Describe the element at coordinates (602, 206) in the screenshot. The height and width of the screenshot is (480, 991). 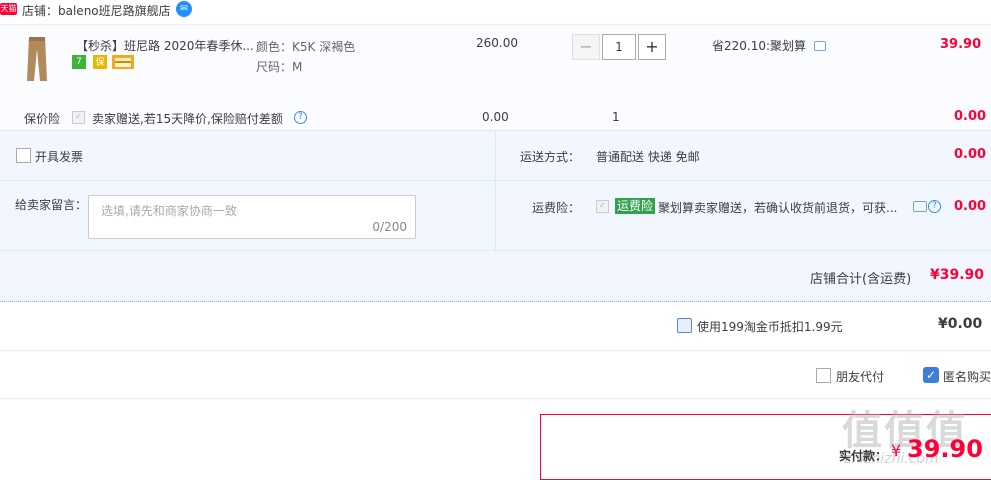
I see `freight-insurance-checkbox: ✓` at that location.